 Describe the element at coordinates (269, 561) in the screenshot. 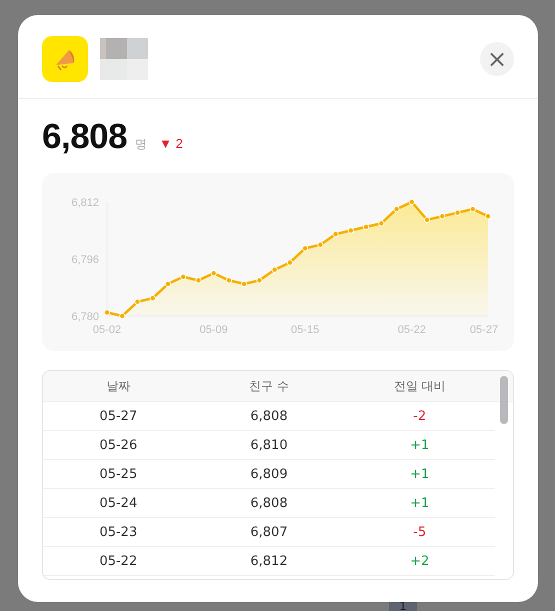

I see `table-cell-text: 6,812` at that location.